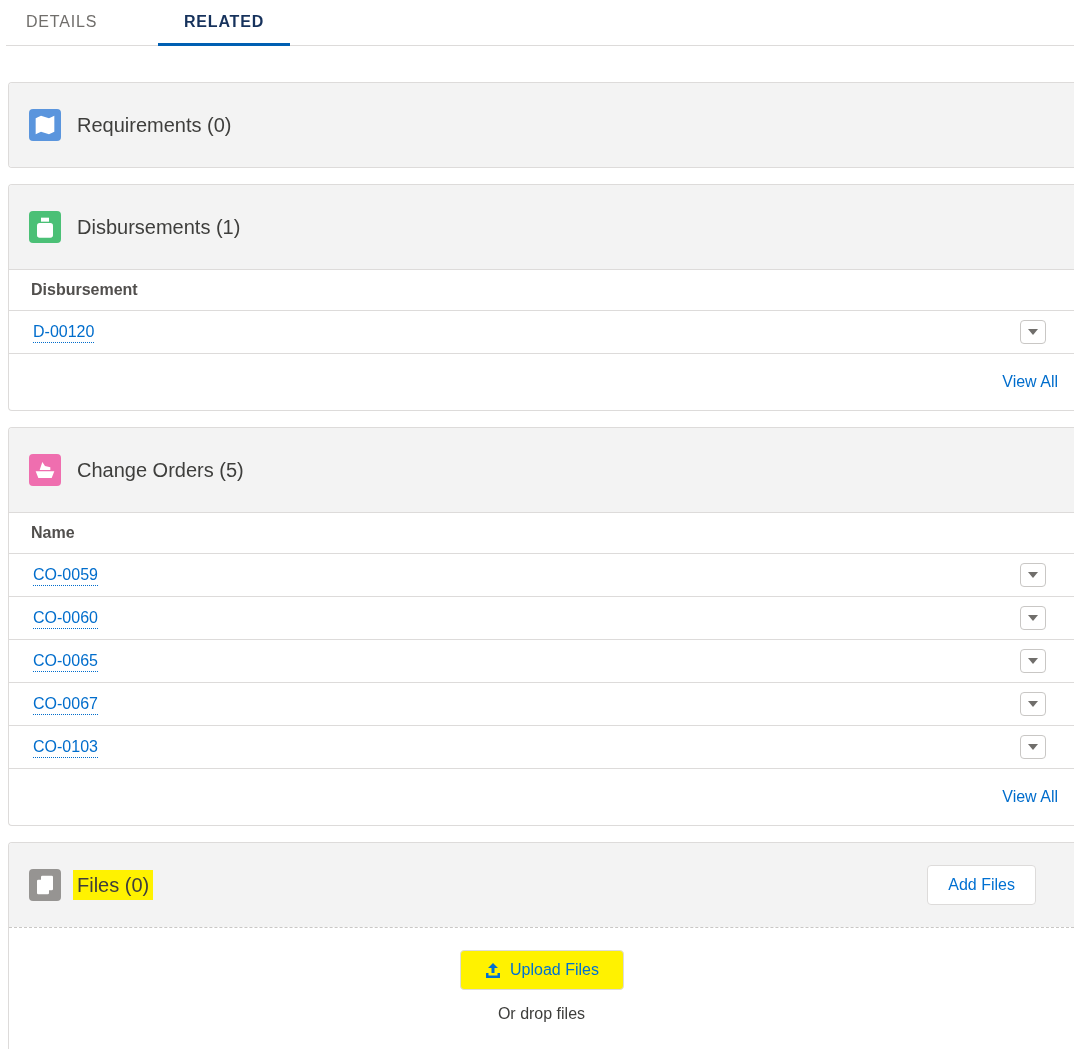  Describe the element at coordinates (224, 23) in the screenshot. I see `tab: RELATED` at that location.